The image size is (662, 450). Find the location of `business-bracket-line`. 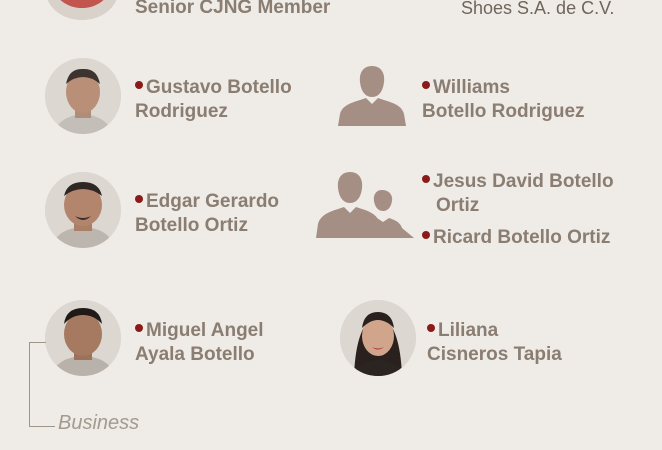

business-bracket-line is located at coordinates (37, 384).